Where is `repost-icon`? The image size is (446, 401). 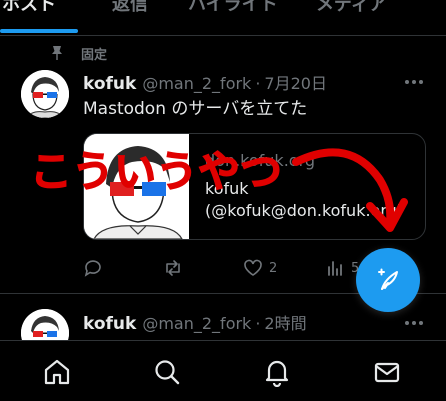
repost-icon is located at coordinates (173, 268).